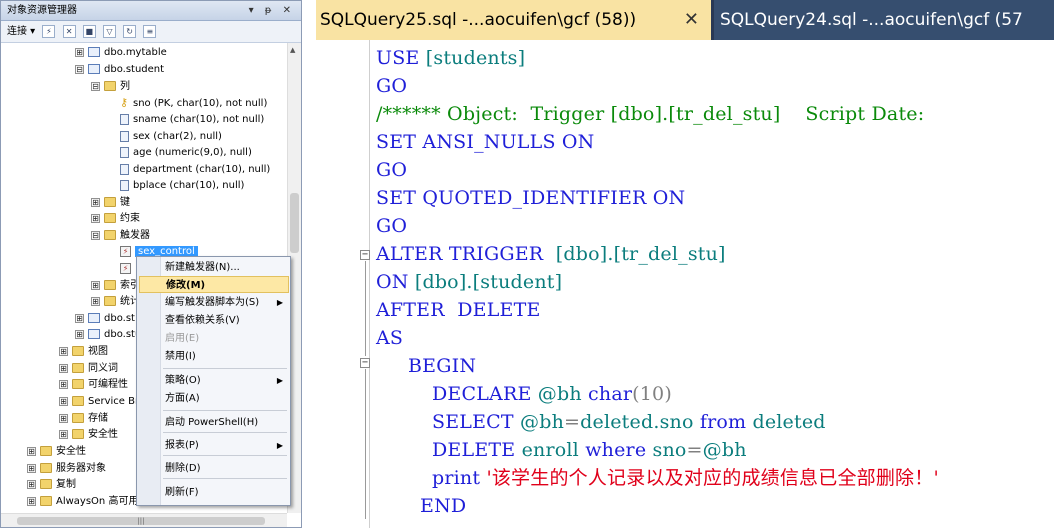 The image size is (1054, 528). What do you see at coordinates (214, 445) in the screenshot?
I see `context-menu-item: 报表(P) ▶` at bounding box center [214, 445].